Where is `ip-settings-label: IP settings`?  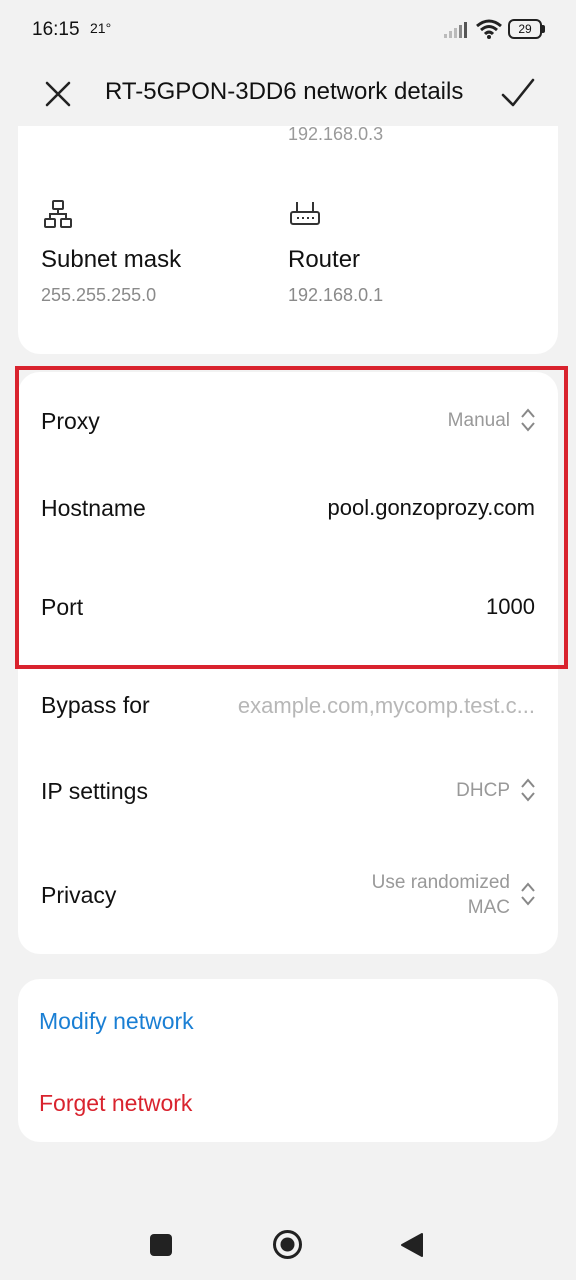
ip-settings-label: IP settings is located at coordinates (94, 791).